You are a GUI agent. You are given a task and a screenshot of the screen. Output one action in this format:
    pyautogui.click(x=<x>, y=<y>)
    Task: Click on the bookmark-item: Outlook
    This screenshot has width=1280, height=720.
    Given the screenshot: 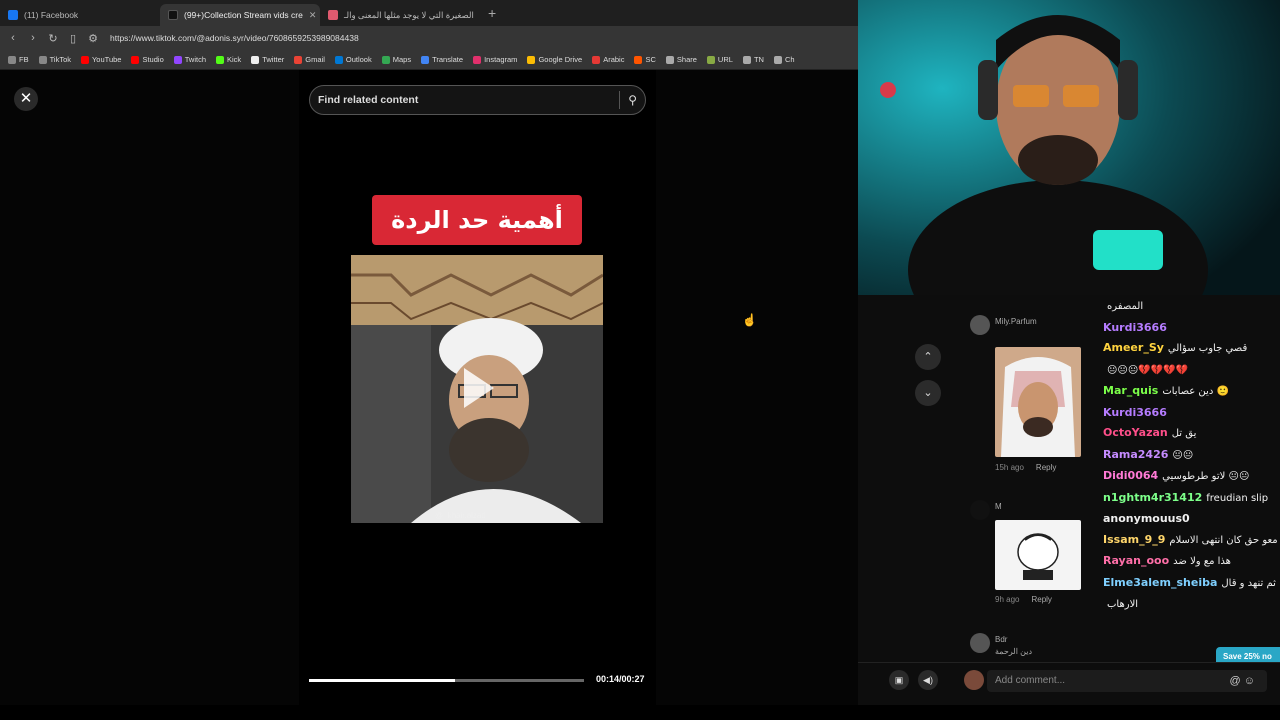 What is the action you would take?
    pyautogui.click(x=353, y=59)
    